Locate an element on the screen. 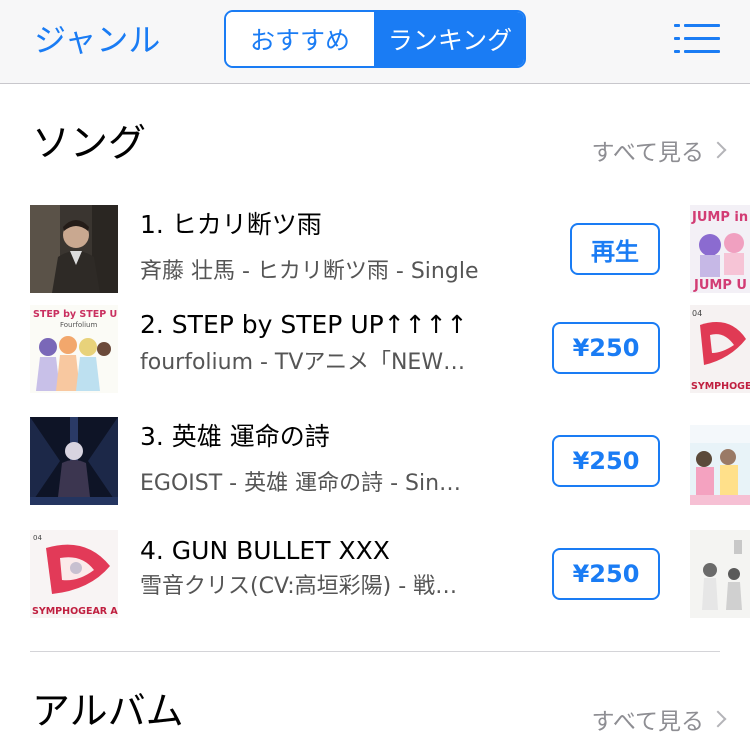  peek-artwork: 04 SYMPHOGEAR AXZ is located at coordinates (720, 349).